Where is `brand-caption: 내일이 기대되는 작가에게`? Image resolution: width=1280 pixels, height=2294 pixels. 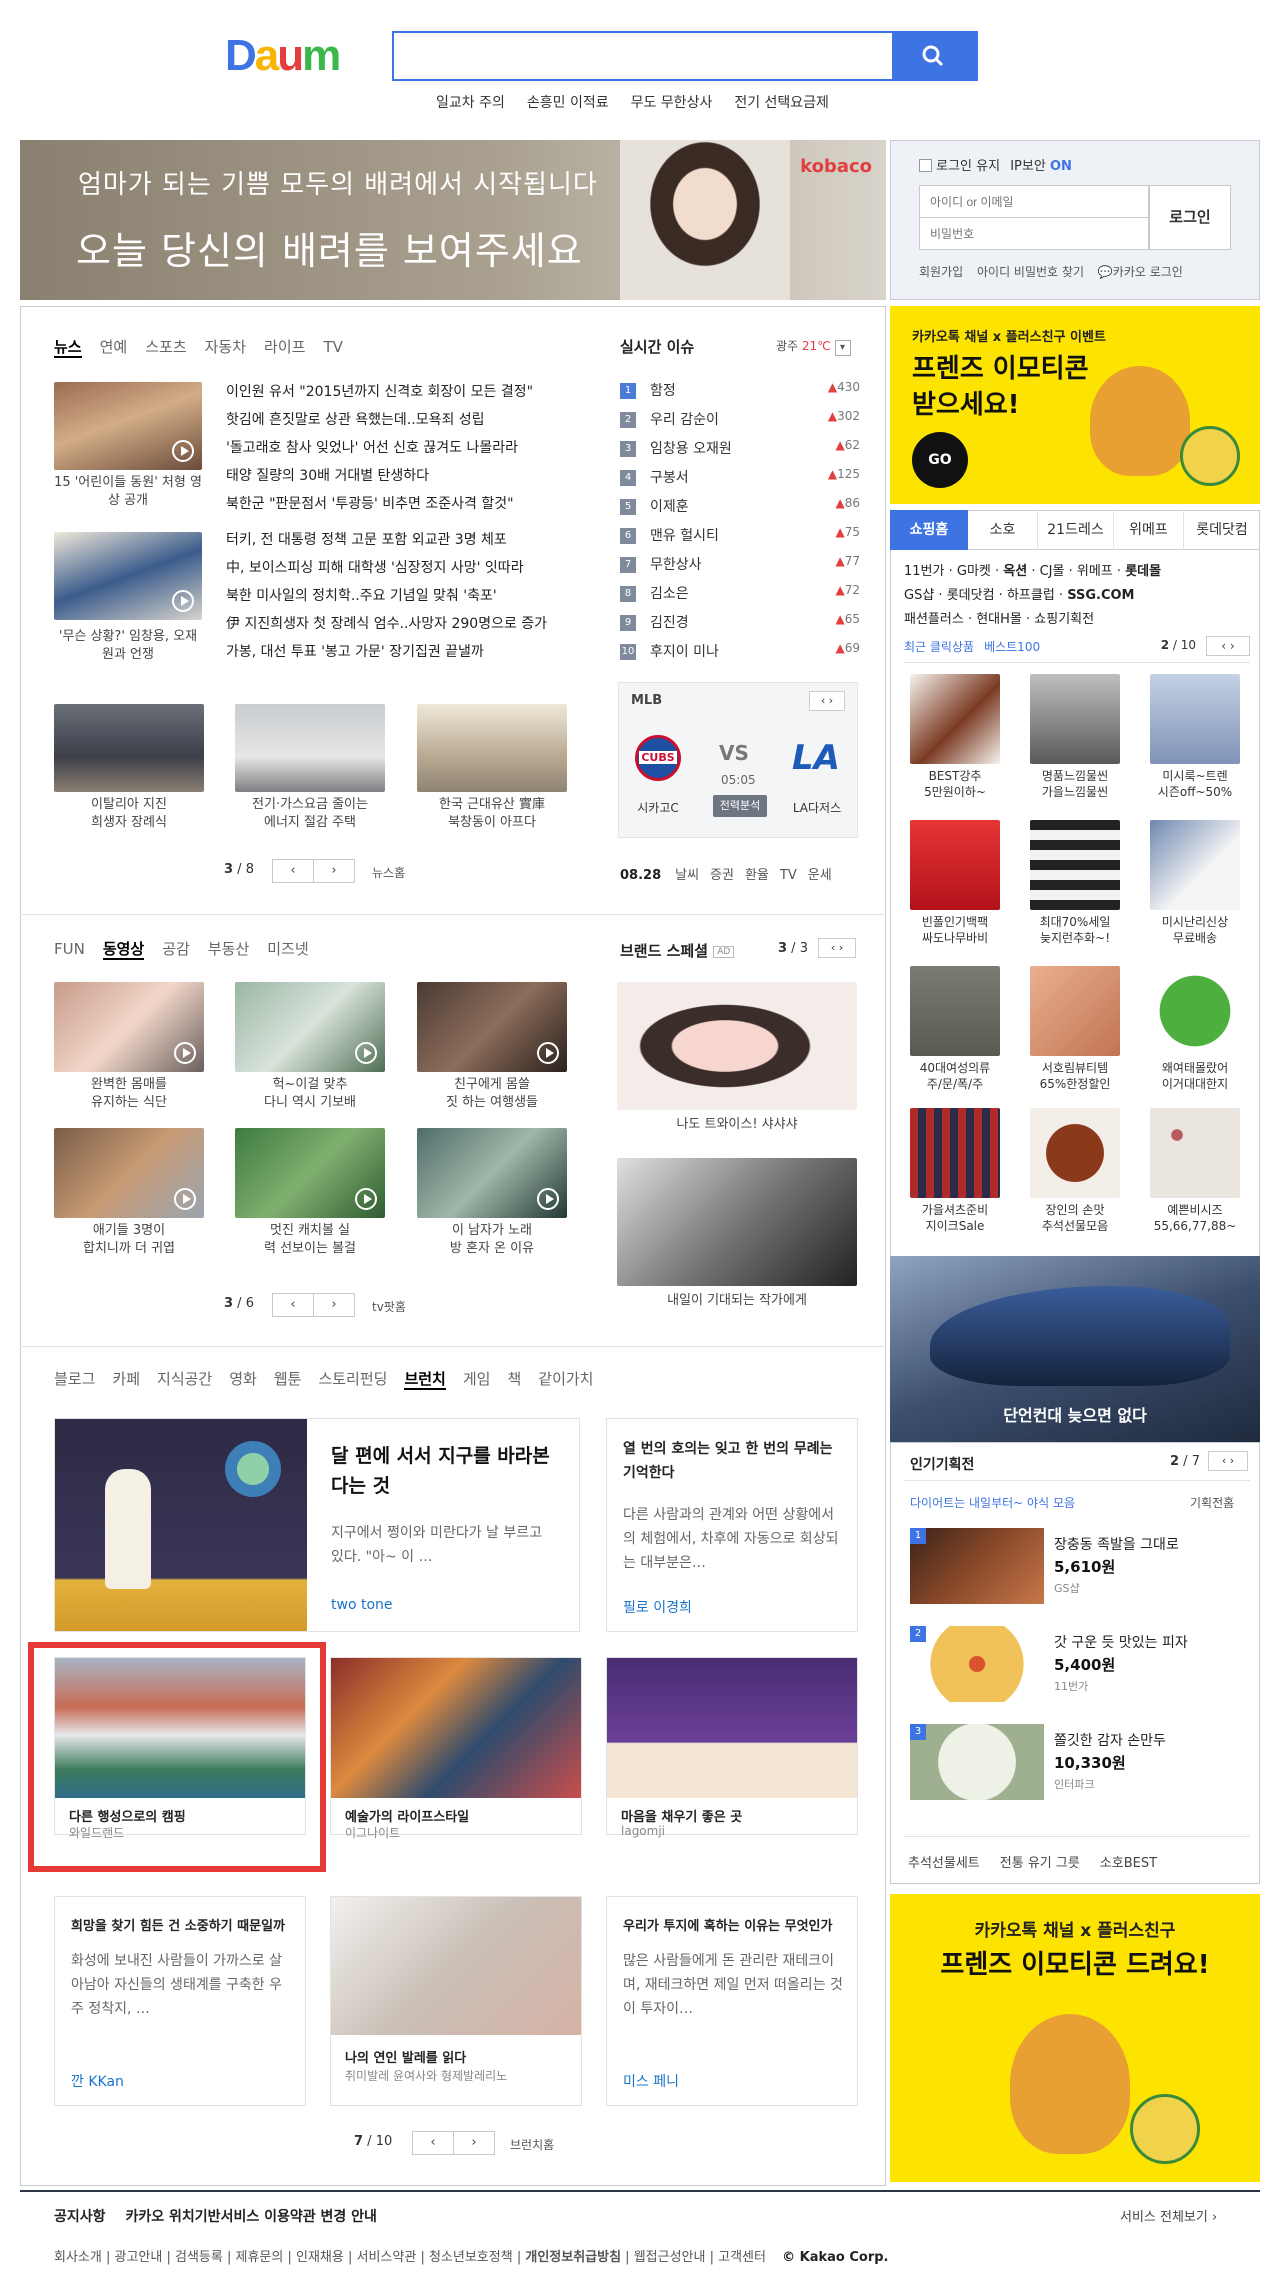 brand-caption: 내일이 기대되는 작가에게 is located at coordinates (737, 1301).